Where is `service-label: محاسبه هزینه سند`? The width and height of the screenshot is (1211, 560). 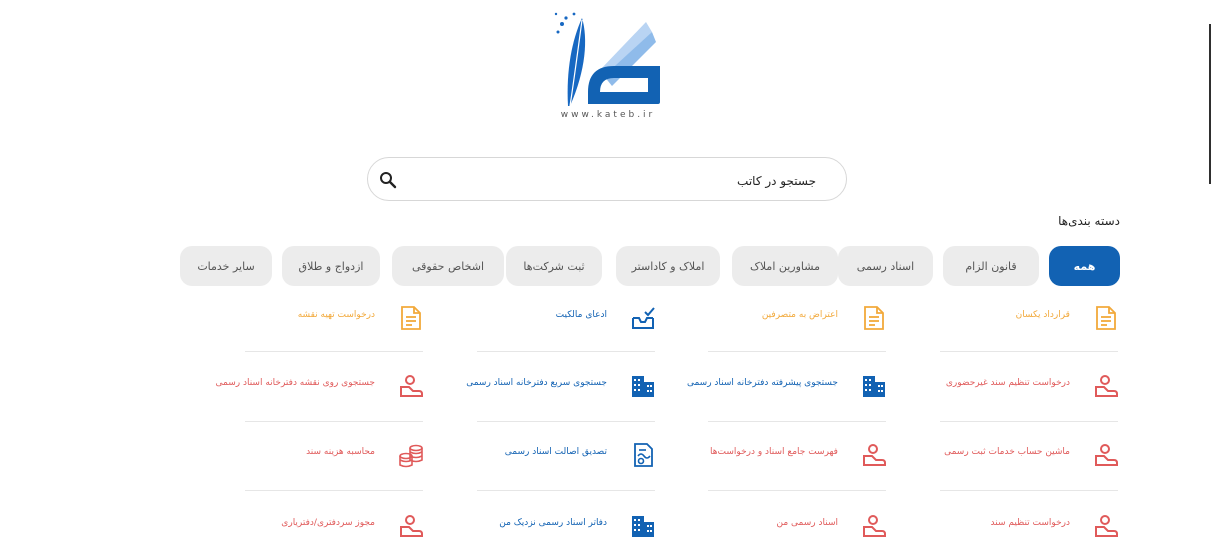
service-label: محاسبه هزینه سند is located at coordinates (340, 452).